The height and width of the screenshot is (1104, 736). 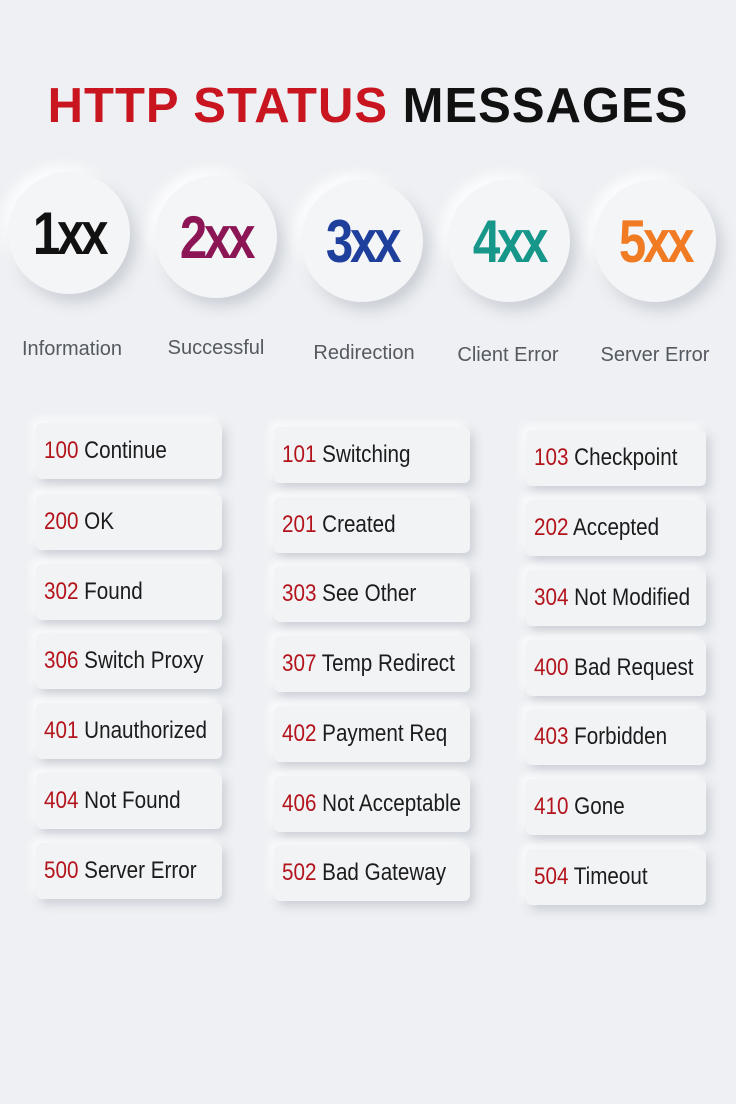 I want to click on status-text: Created, so click(x=359, y=524).